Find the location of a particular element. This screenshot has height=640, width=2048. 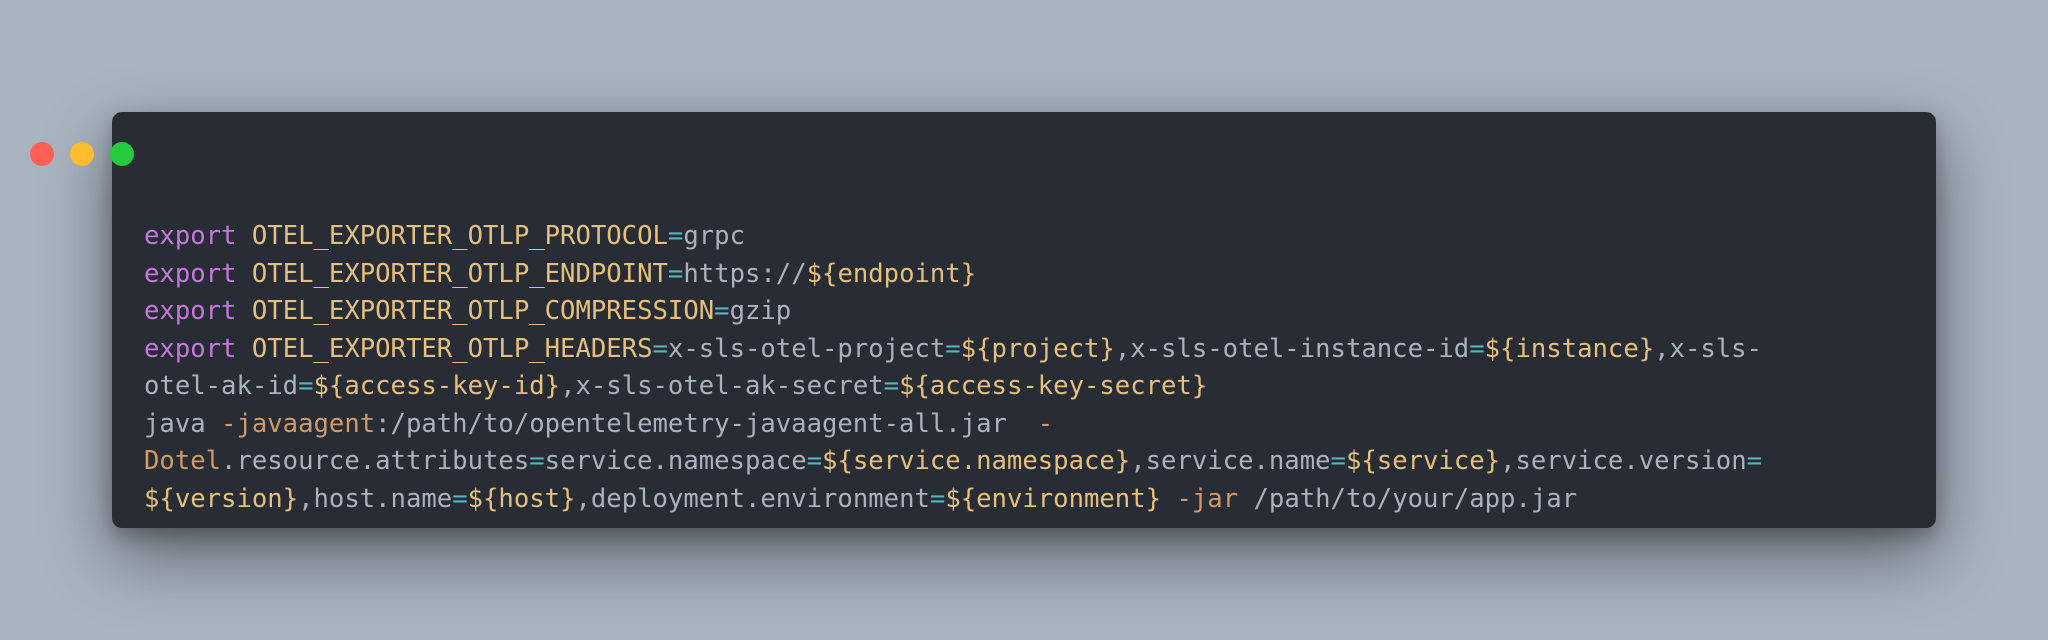

minimize-window-icon is located at coordinates (82, 154).